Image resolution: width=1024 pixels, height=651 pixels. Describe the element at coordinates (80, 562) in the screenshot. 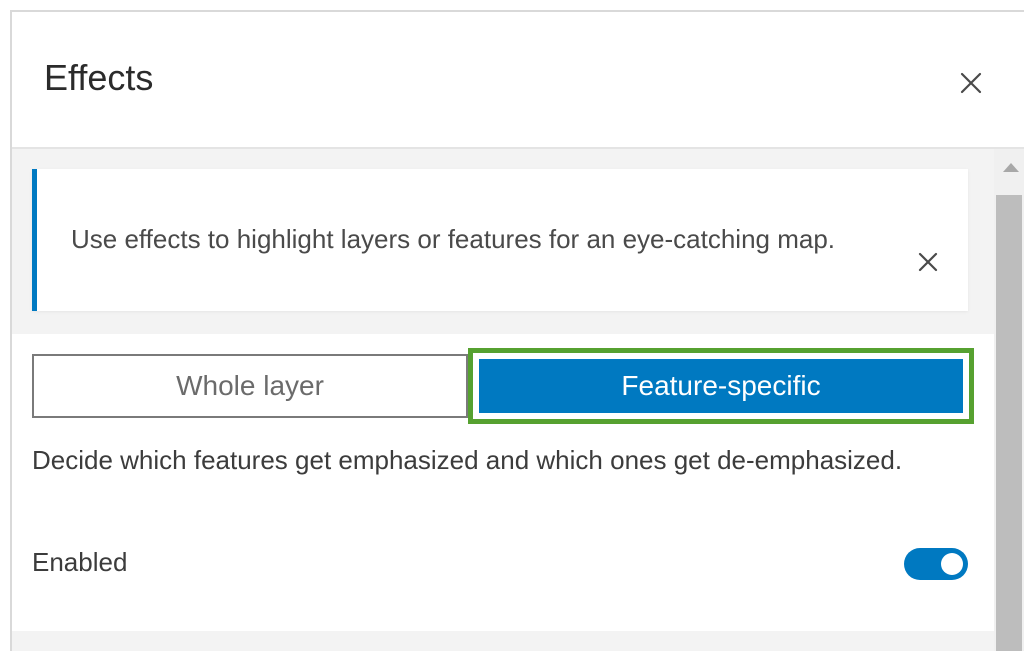

I see `enabled-label: Enabled` at that location.